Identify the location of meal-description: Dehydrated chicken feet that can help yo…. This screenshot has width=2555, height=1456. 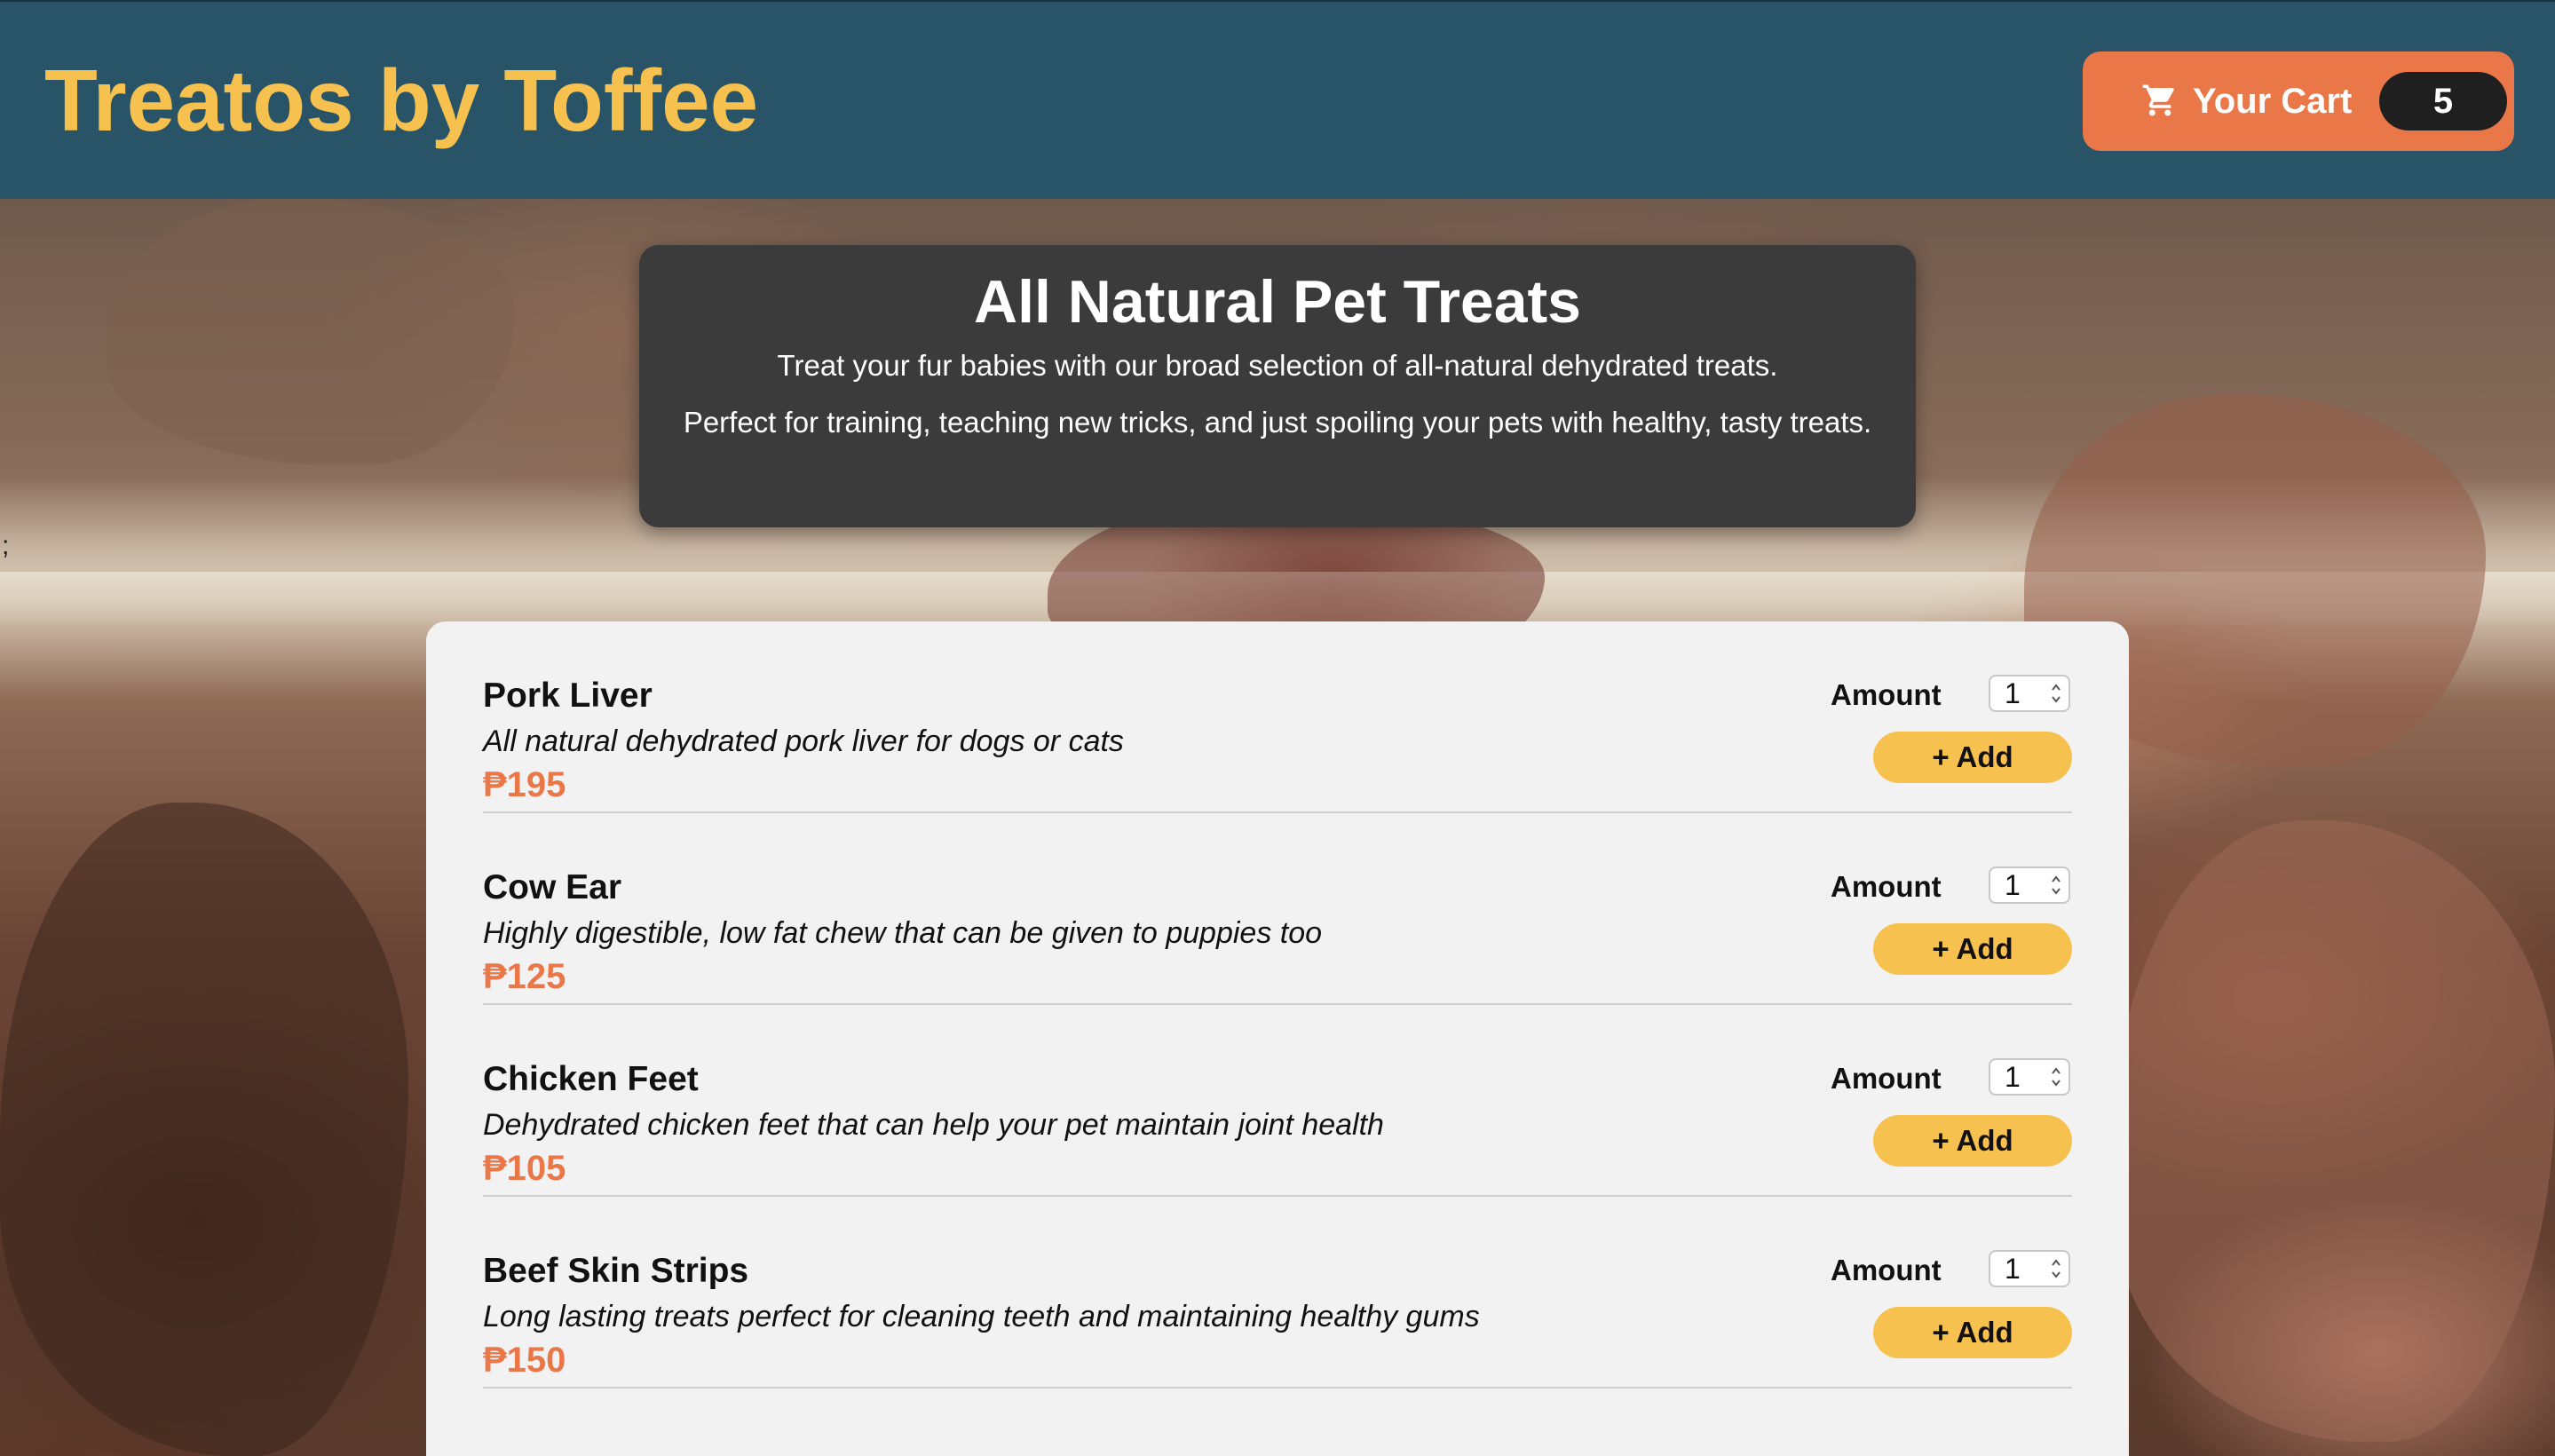
(933, 1125).